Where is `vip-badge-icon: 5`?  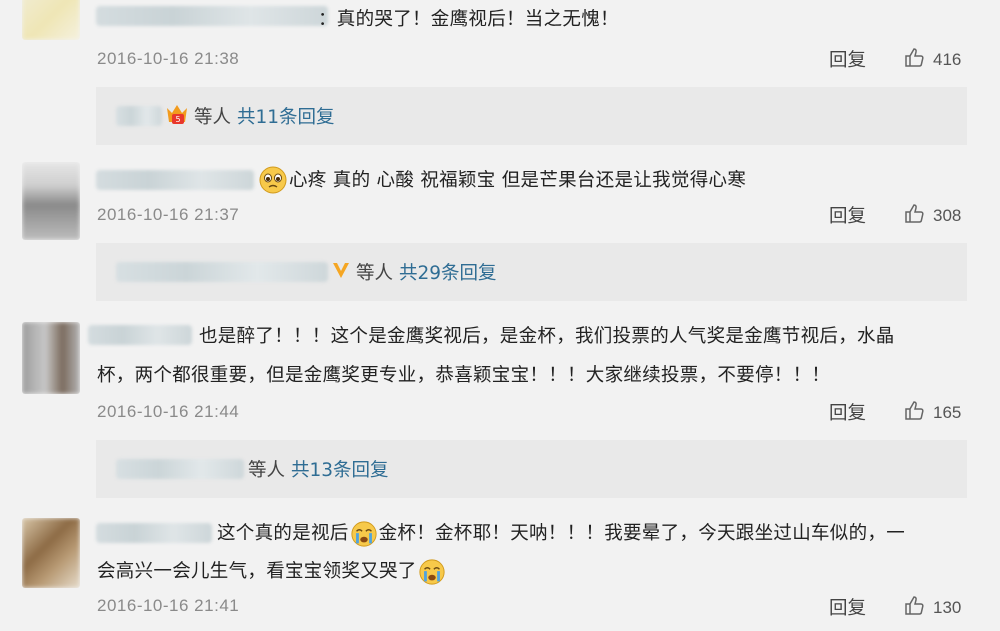 vip-badge-icon: 5 is located at coordinates (177, 116).